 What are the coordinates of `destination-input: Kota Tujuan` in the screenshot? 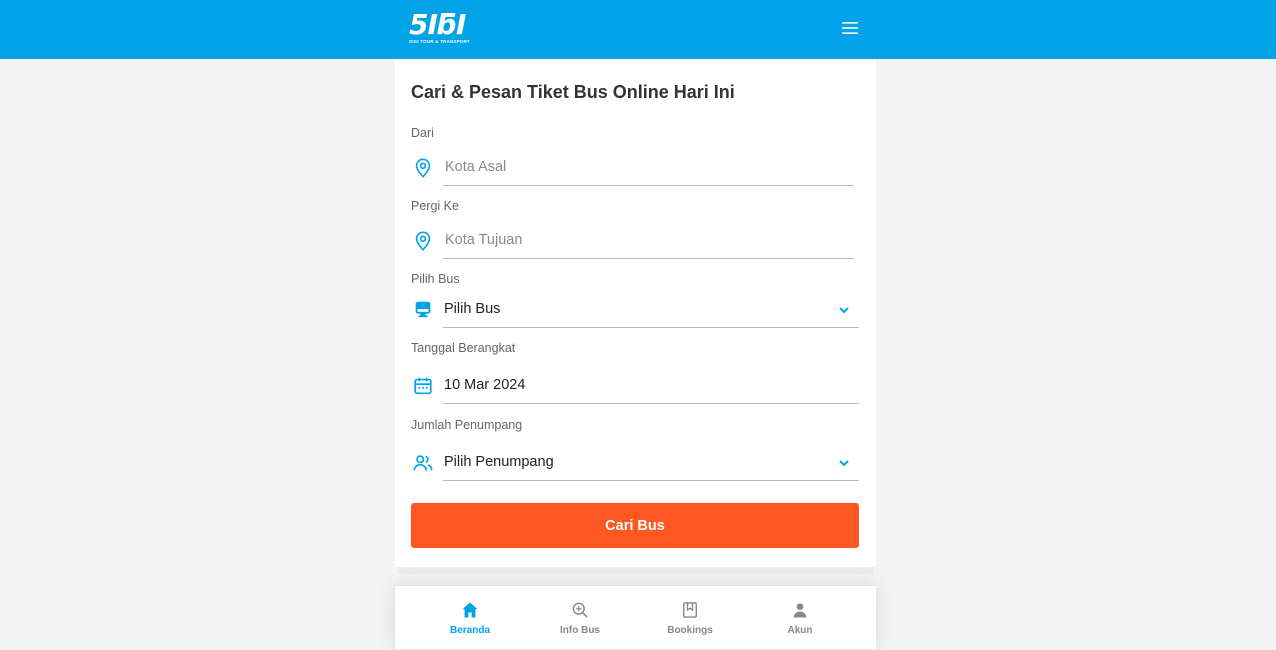 It's located at (483, 240).